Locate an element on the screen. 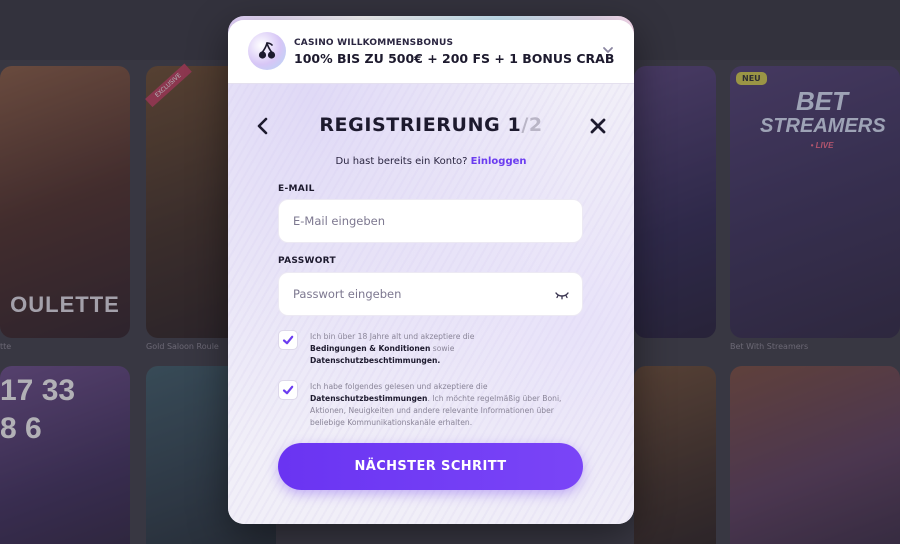 This screenshot has height=544, width=900. email-field is located at coordinates (430, 221).